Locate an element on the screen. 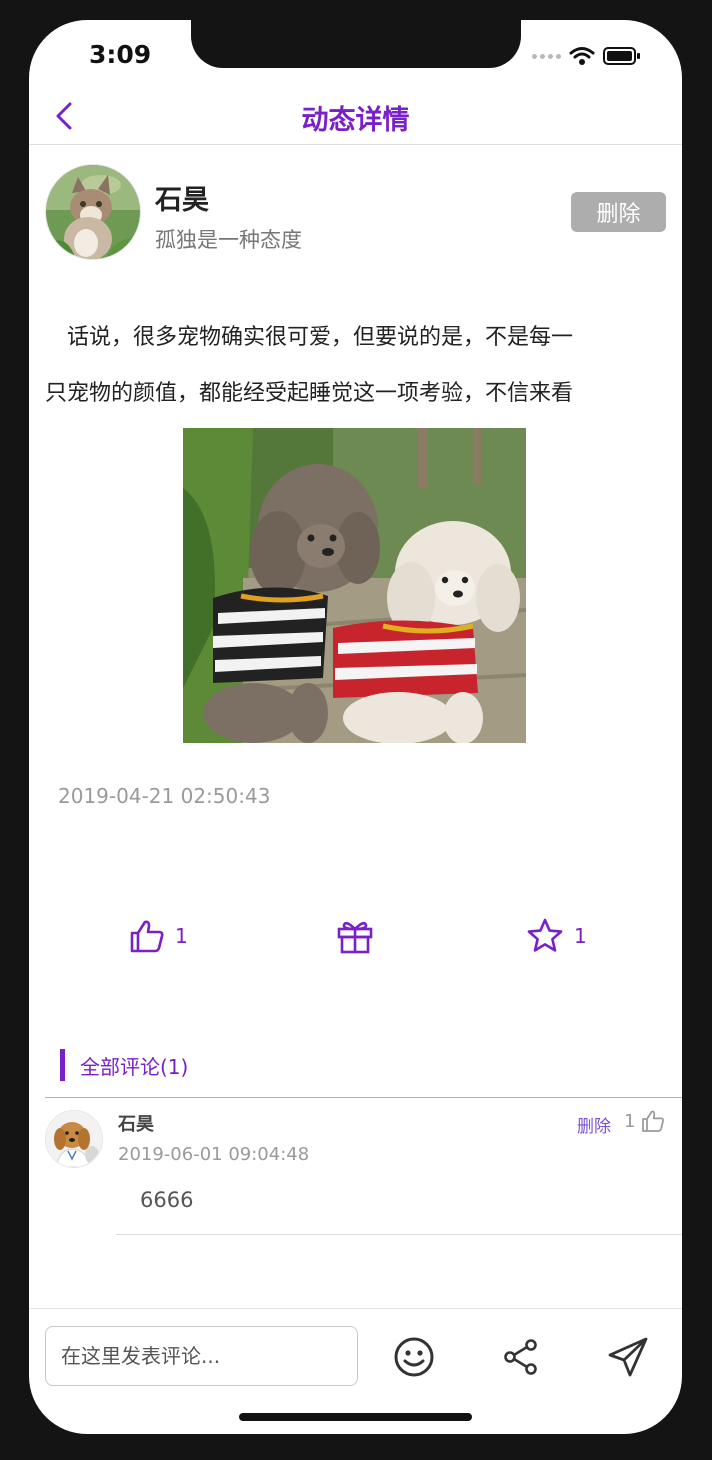  comments-title: 全部评论(1) is located at coordinates (134, 1066).